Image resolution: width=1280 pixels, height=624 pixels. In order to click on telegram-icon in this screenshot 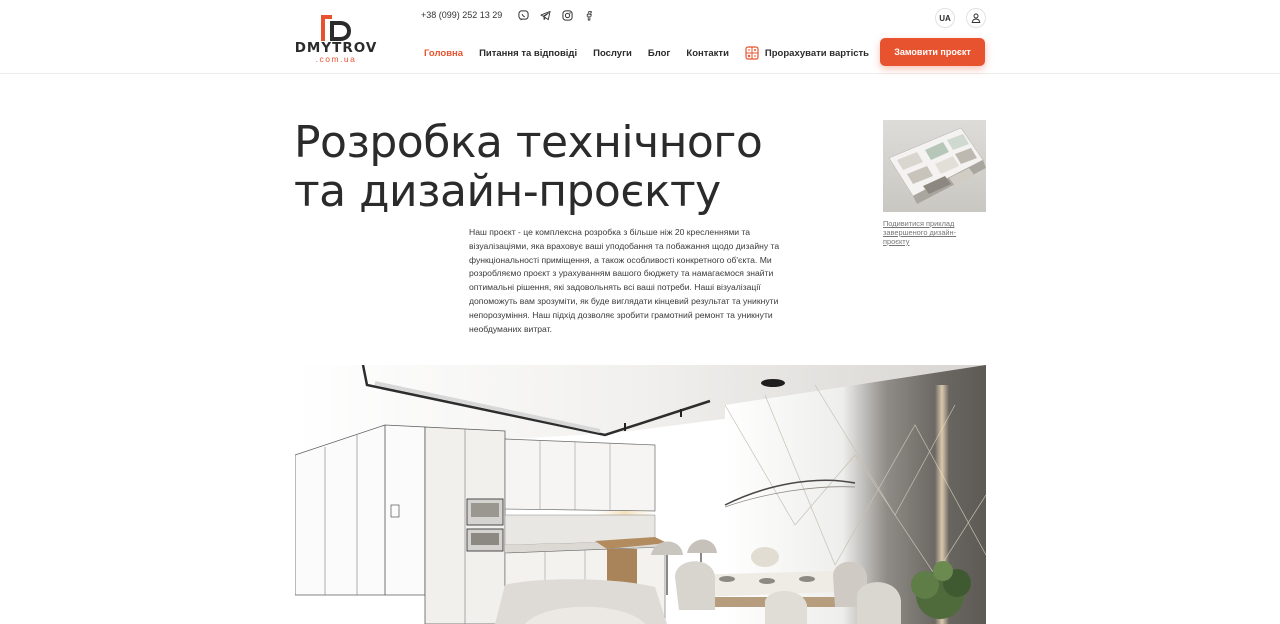, I will do `click(545, 15)`.